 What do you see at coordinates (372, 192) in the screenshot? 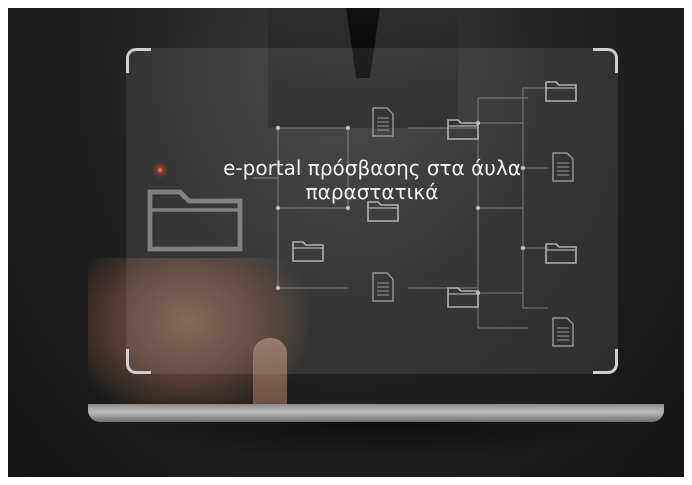
I see `hero-title-line-2: παραστατικά` at bounding box center [372, 192].